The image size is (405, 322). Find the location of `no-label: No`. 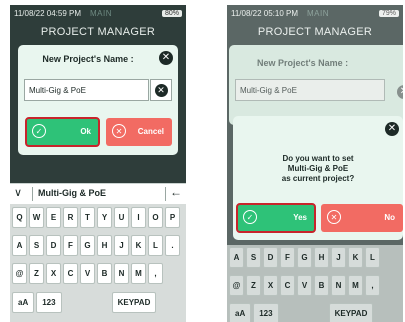

no-label: No is located at coordinates (389, 217).